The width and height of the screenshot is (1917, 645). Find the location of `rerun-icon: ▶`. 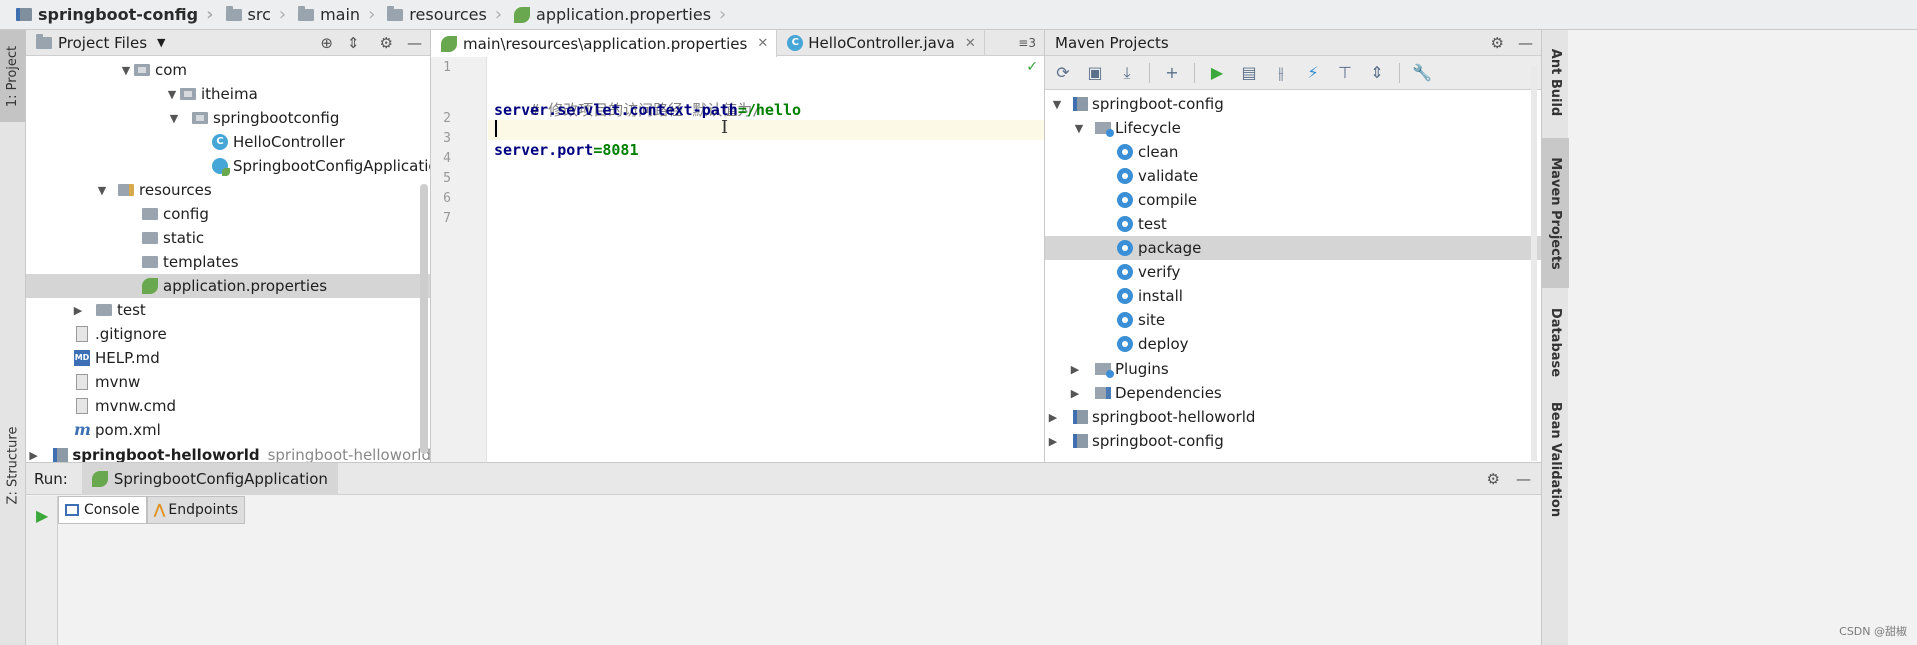

rerun-icon: ▶ is located at coordinates (42, 515).